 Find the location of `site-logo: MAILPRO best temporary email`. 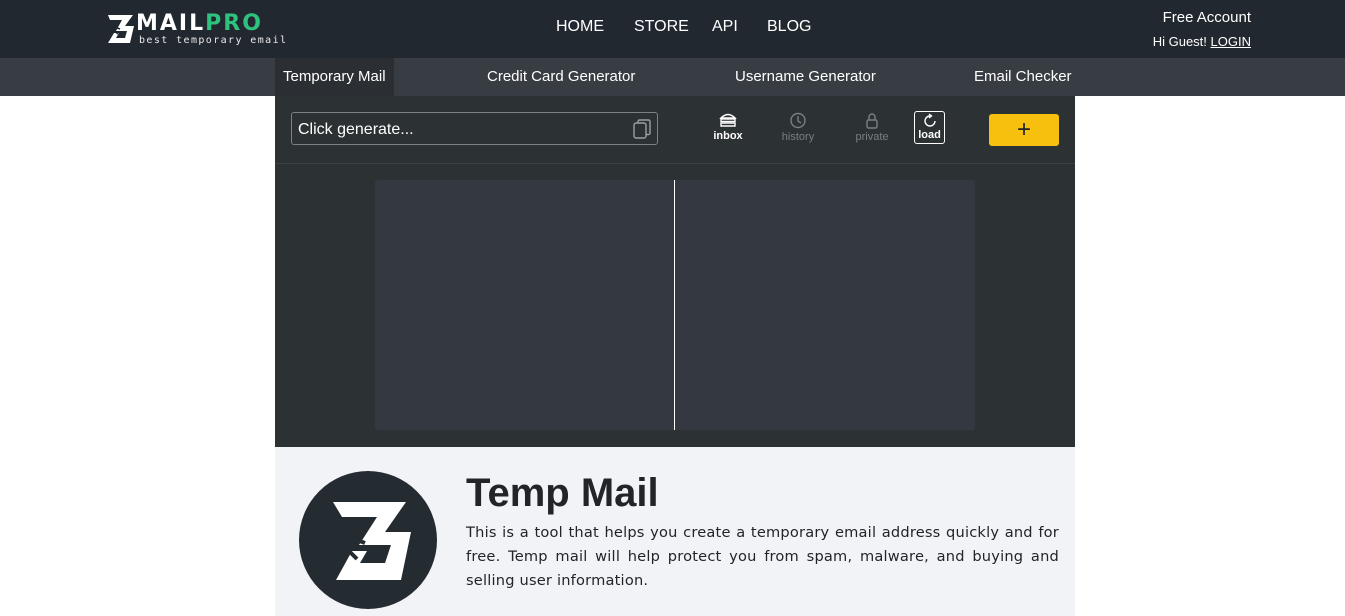

site-logo: MAILPRO best temporary email is located at coordinates (196, 29).